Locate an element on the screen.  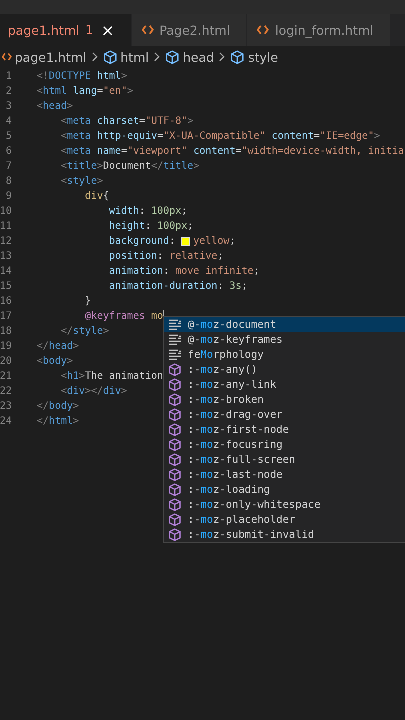
code-text: } is located at coordinates (88, 301).